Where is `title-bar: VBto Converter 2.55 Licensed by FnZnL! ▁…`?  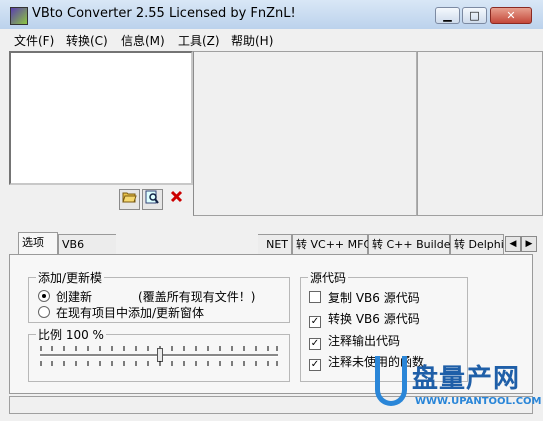
title-bar: VBto Converter 2.55 Licensed by FnZnL! ▁… is located at coordinates (271, 15).